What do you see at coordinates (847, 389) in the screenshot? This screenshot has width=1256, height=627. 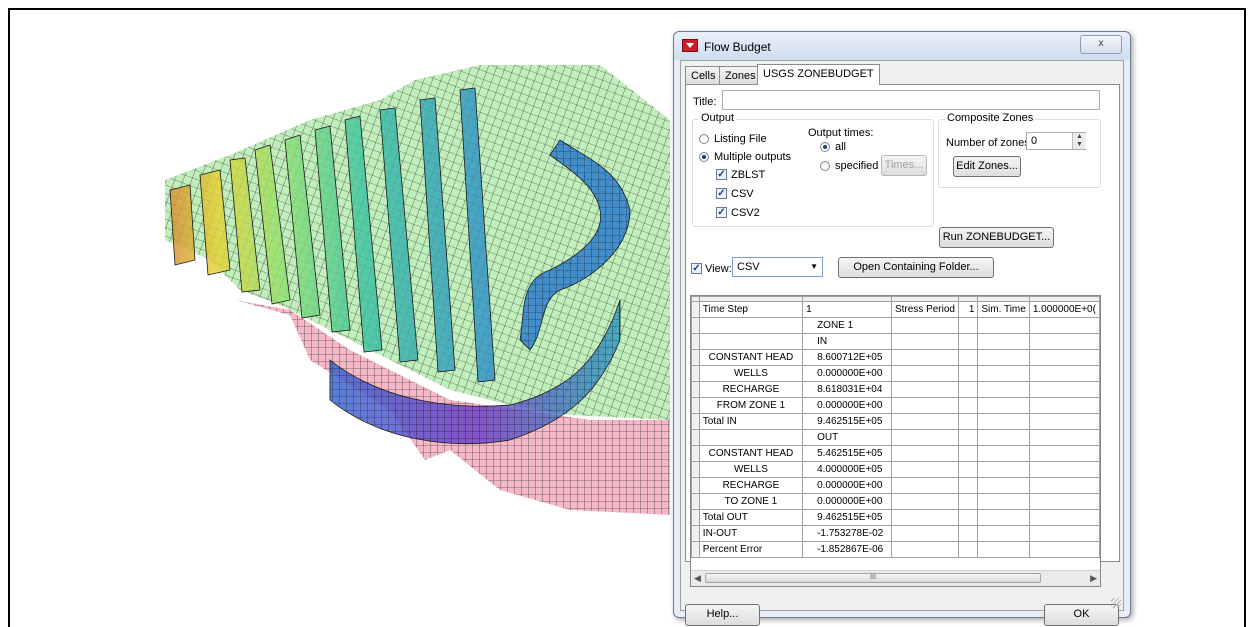 I see `table-cell: 8.618031E+04` at bounding box center [847, 389].